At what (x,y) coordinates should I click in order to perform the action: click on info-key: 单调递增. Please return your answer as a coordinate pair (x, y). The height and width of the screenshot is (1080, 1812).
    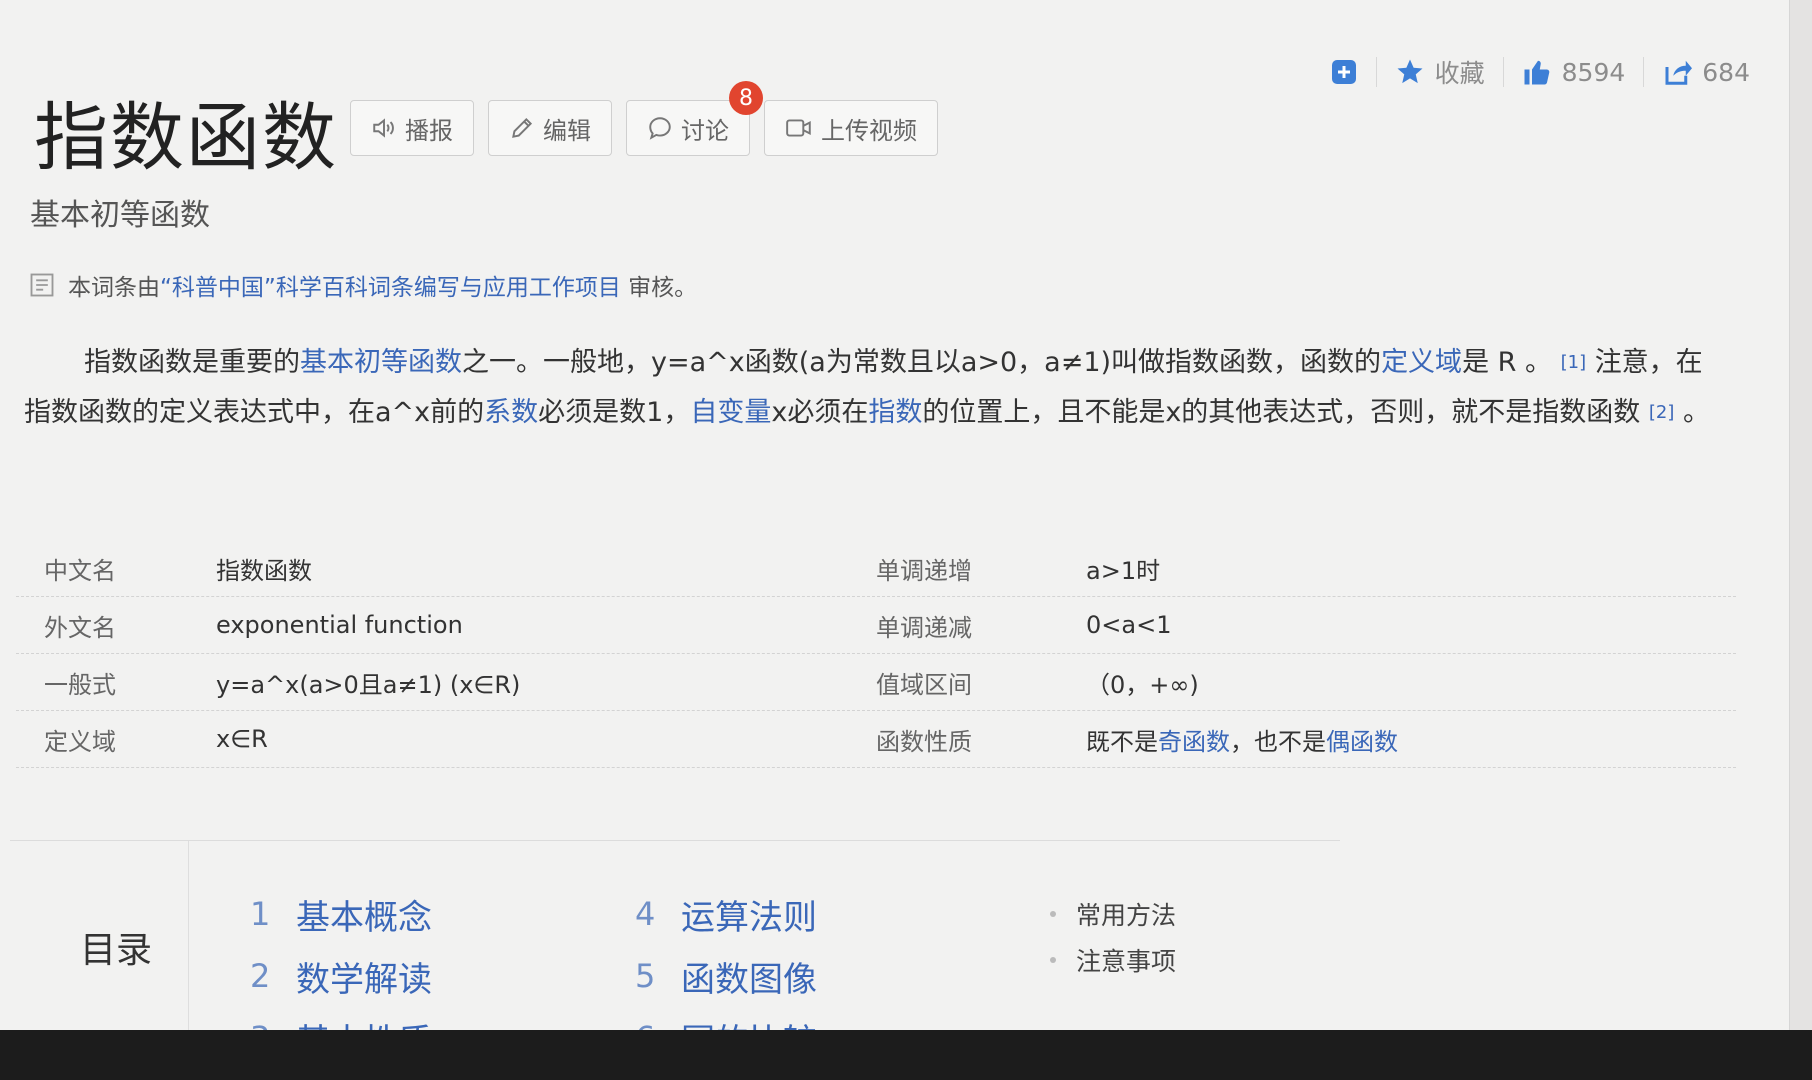
    Looking at the image, I should click on (924, 570).